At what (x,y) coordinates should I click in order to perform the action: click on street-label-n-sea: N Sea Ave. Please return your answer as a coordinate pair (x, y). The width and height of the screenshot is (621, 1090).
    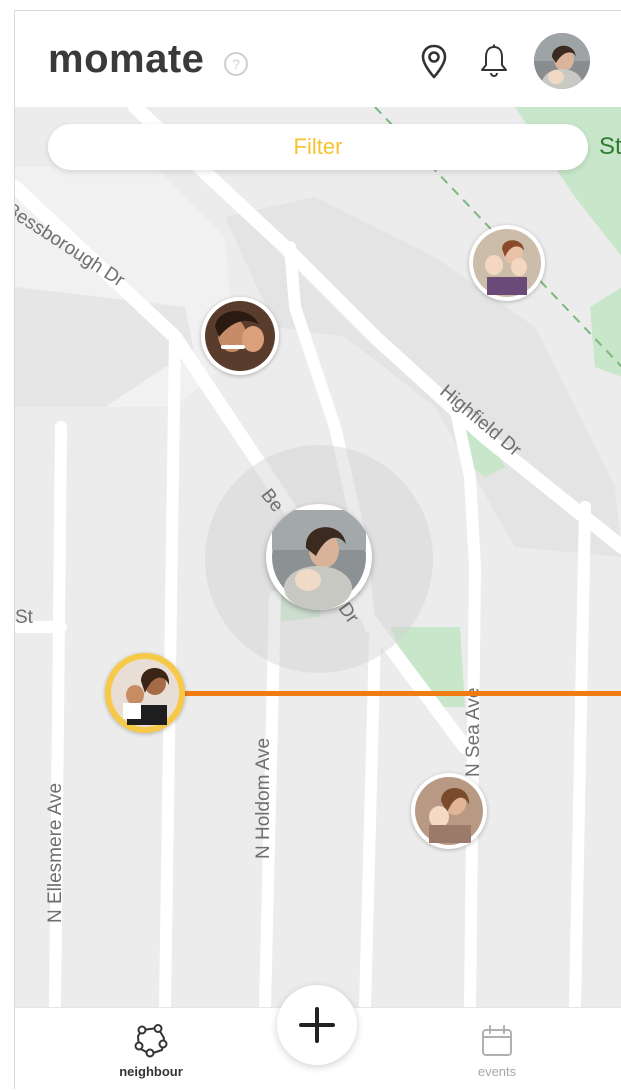
    Looking at the image, I should click on (473, 732).